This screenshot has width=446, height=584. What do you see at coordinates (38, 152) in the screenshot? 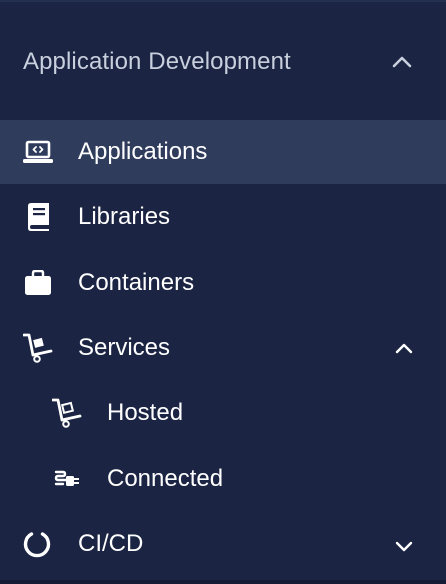
I see `laptop-code-icon` at bounding box center [38, 152].